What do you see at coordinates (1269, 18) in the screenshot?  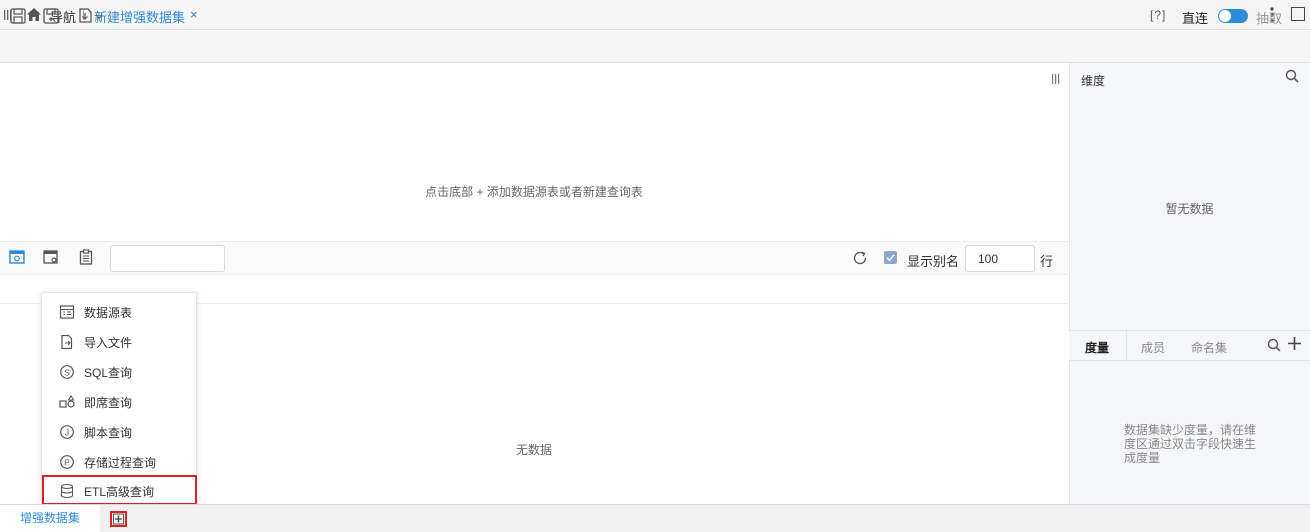 I see `extract-mode-label: 抽取` at bounding box center [1269, 18].